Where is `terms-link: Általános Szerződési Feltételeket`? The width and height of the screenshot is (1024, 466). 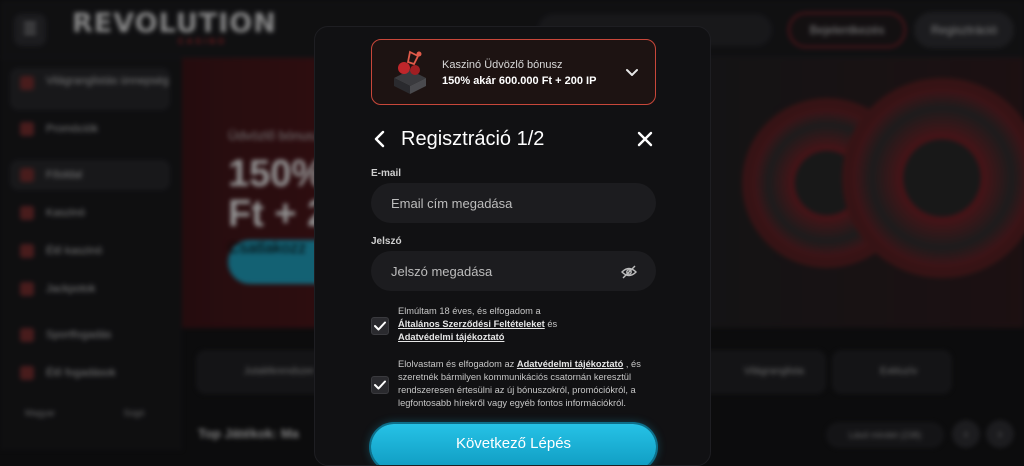 terms-link: Általános Szerződési Feltételeket is located at coordinates (471, 324).